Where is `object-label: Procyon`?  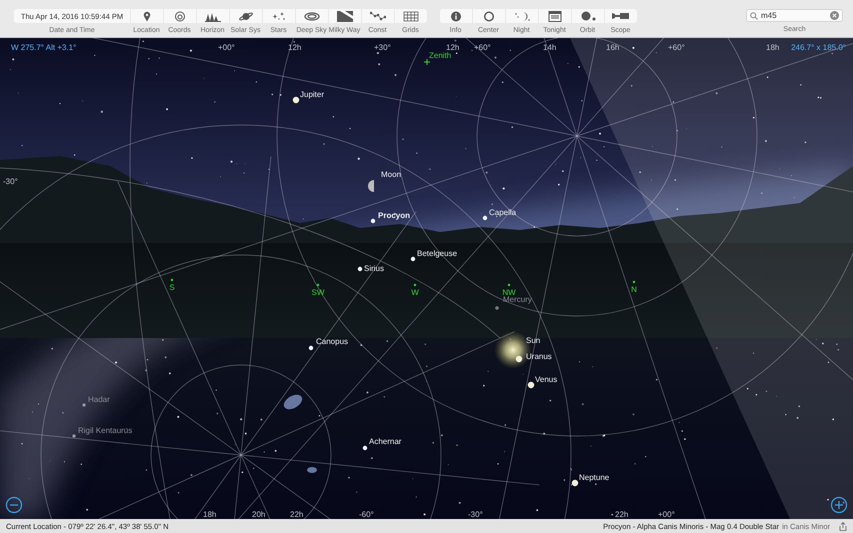 object-label: Procyon is located at coordinates (394, 215).